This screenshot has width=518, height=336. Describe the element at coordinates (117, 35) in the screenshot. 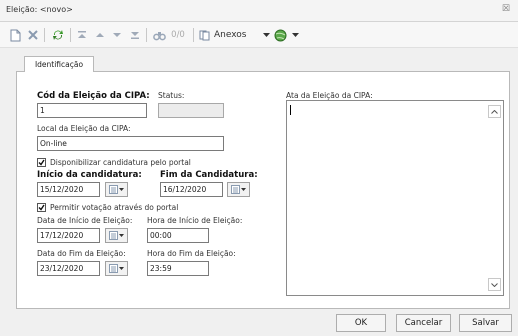

I see `next-record-icon` at that location.